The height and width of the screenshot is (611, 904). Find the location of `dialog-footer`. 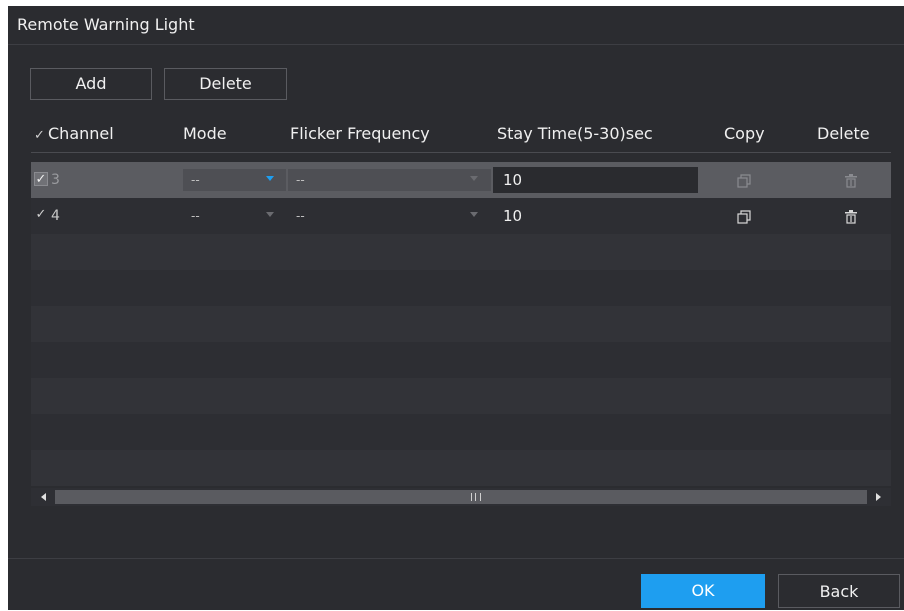

dialog-footer is located at coordinates (456, 584).